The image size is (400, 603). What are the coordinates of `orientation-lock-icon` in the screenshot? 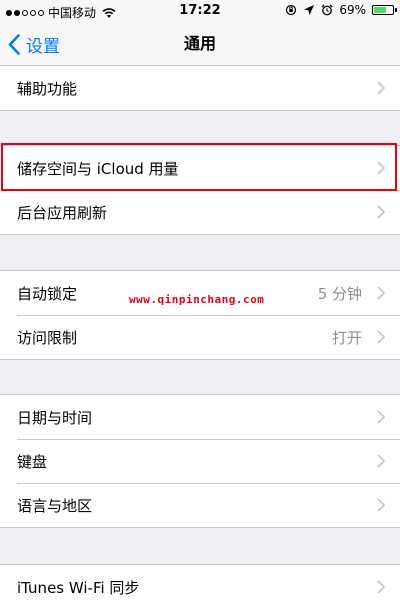 It's located at (291, 10).